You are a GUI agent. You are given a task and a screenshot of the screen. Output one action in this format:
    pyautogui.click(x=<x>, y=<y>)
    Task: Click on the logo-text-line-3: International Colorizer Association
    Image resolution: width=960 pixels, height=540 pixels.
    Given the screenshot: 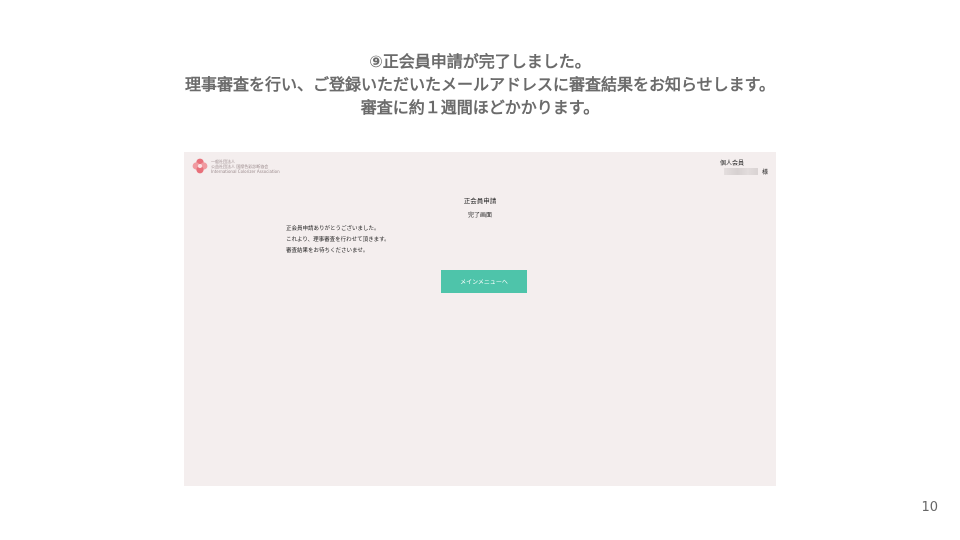 What is the action you would take?
    pyautogui.click(x=245, y=171)
    